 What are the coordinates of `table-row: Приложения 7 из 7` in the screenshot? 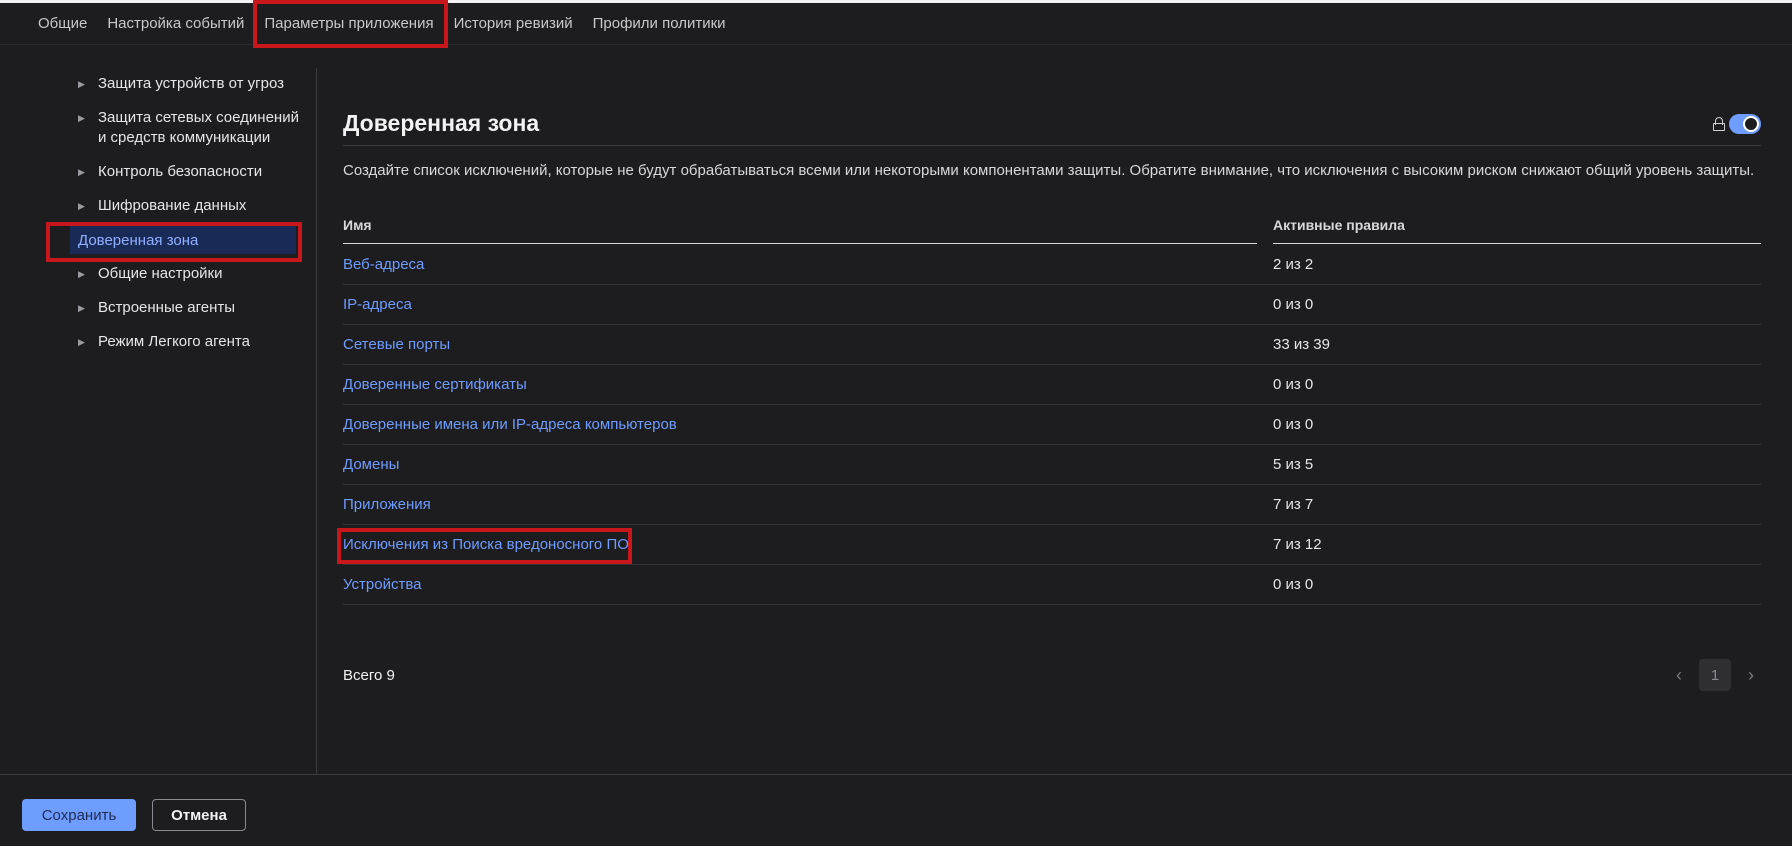 It's located at (1052, 505).